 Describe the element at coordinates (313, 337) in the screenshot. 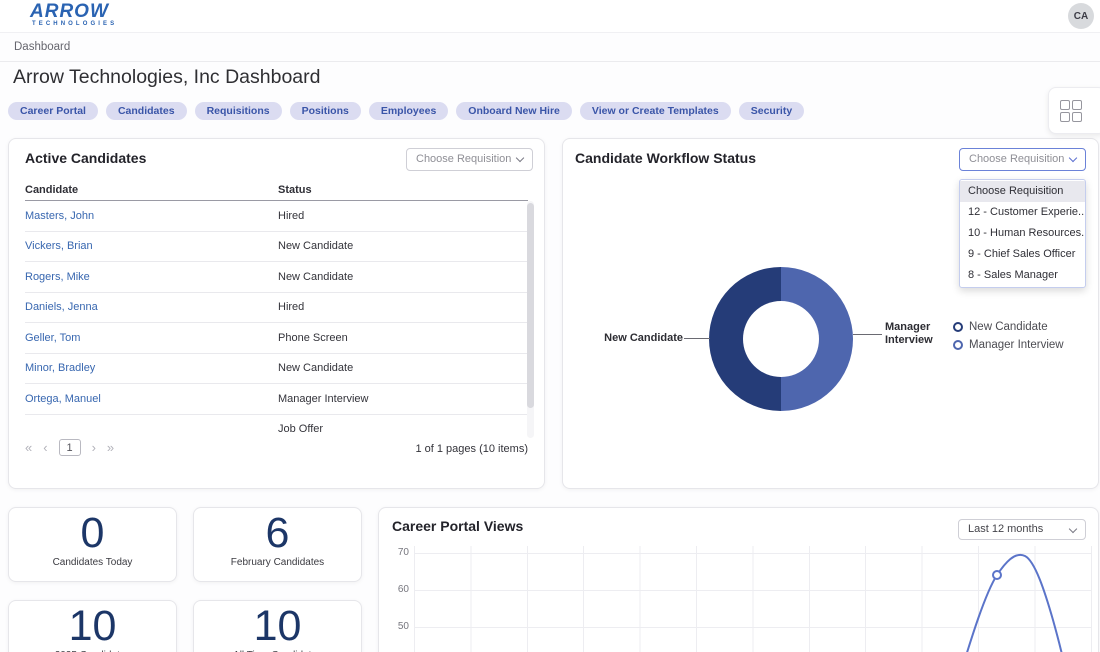

I see `candidate-status: Phone Screen` at that location.